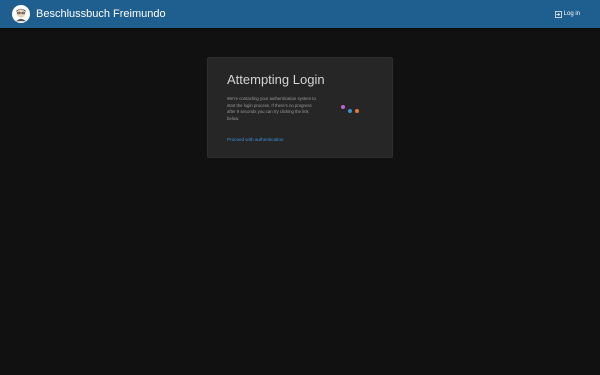 This screenshot has height=375, width=600. What do you see at coordinates (571, 14) in the screenshot?
I see `login-label: Log in` at bounding box center [571, 14].